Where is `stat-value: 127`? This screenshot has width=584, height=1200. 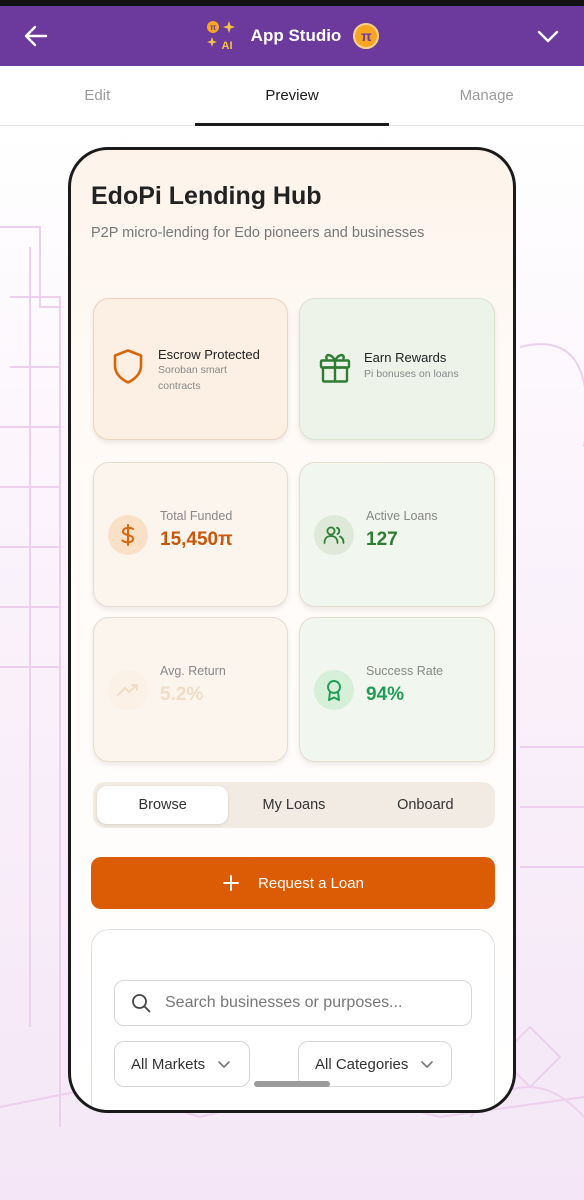 stat-value: 127 is located at coordinates (382, 539).